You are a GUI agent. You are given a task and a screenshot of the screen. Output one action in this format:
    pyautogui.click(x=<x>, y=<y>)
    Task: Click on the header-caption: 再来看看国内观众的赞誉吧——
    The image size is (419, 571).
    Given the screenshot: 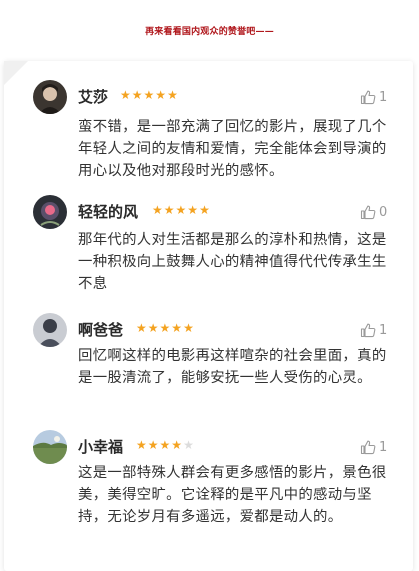 What is the action you would take?
    pyautogui.click(x=209, y=32)
    